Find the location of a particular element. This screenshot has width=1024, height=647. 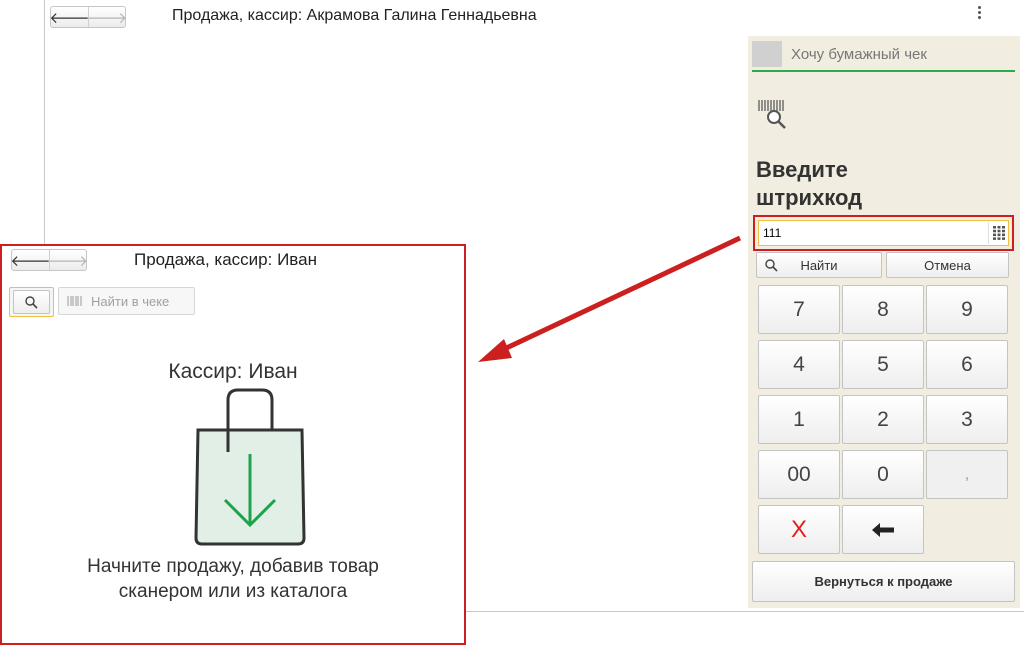

barcode-prompt: Введите штрихкод is located at coordinates (809, 184).